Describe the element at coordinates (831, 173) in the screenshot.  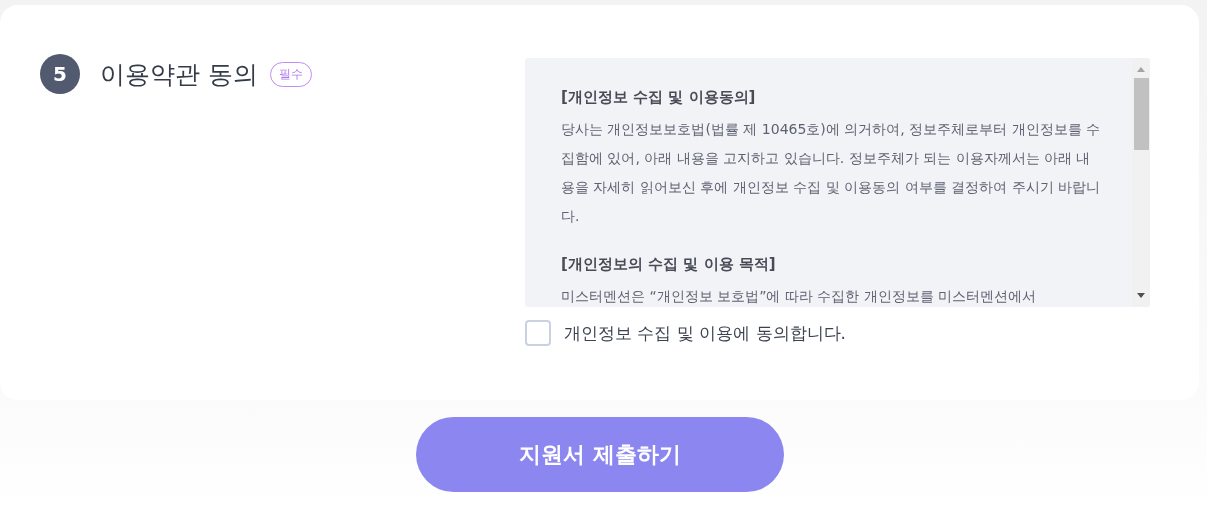
I see `terms-text: 당사는 개인정보보호법(법률 제 10465호)에 의거하여, 정보주체로부터 개인정보를 수집함에 있어, 아래 내용을 고지하고 있습니다. 정보주체가 되는 이용자께서는 아래 내용을 자세히 읽어보신 후에 개인정보 수집 및 이용동의 여부를 결정하여 주시기 바랍니다.` at that location.